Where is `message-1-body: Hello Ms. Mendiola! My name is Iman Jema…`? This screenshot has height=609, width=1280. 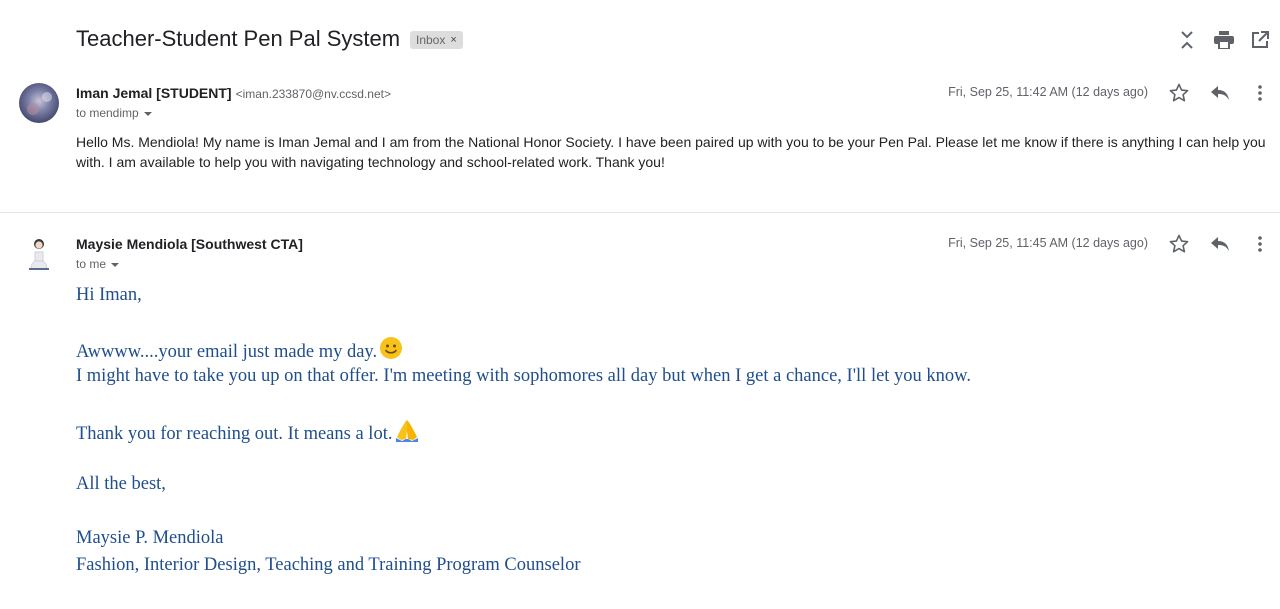 message-1-body: Hello Ms. Mendiola! My name is Iman Jema… is located at coordinates (671, 152).